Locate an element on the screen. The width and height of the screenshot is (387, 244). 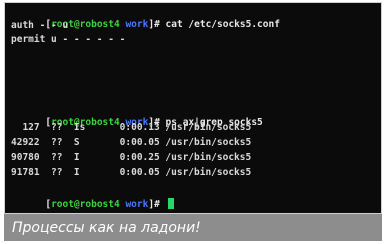
terminal-line-prompt-active: [root@robost4 work]# is located at coordinates (92, 197).